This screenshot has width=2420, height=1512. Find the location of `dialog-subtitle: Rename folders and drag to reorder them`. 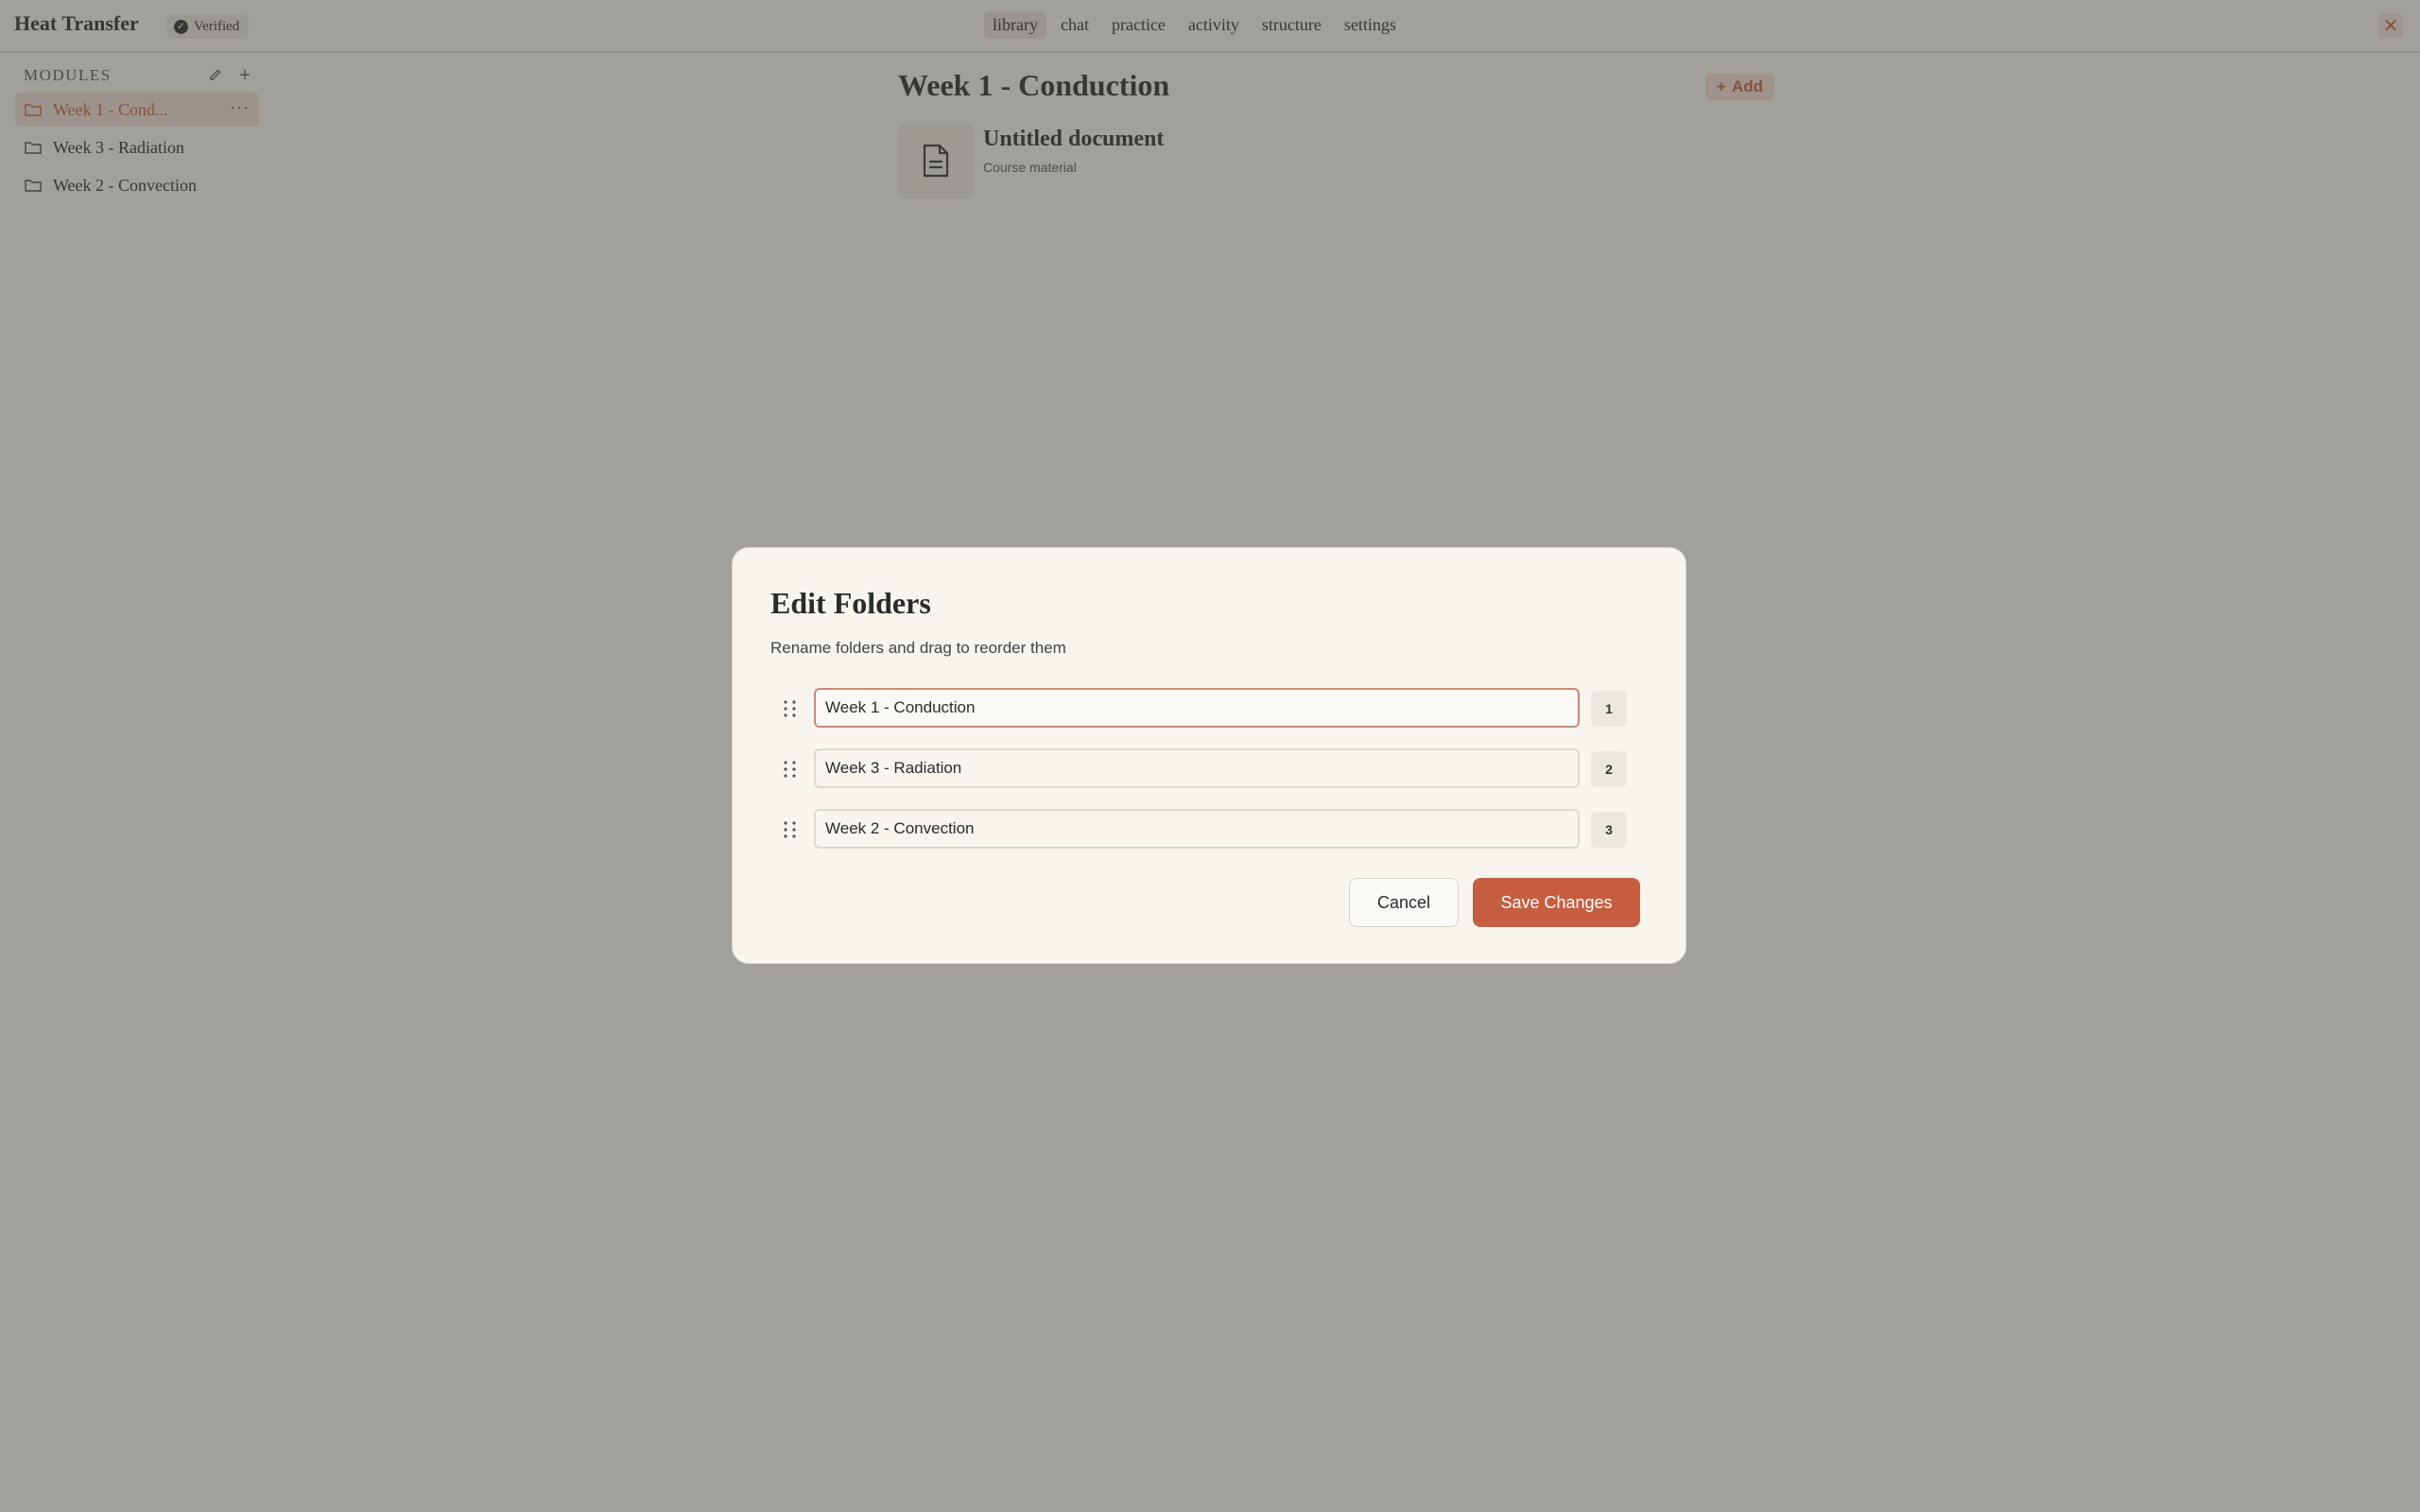

dialog-subtitle: Rename folders and drag to reorder them is located at coordinates (918, 648).